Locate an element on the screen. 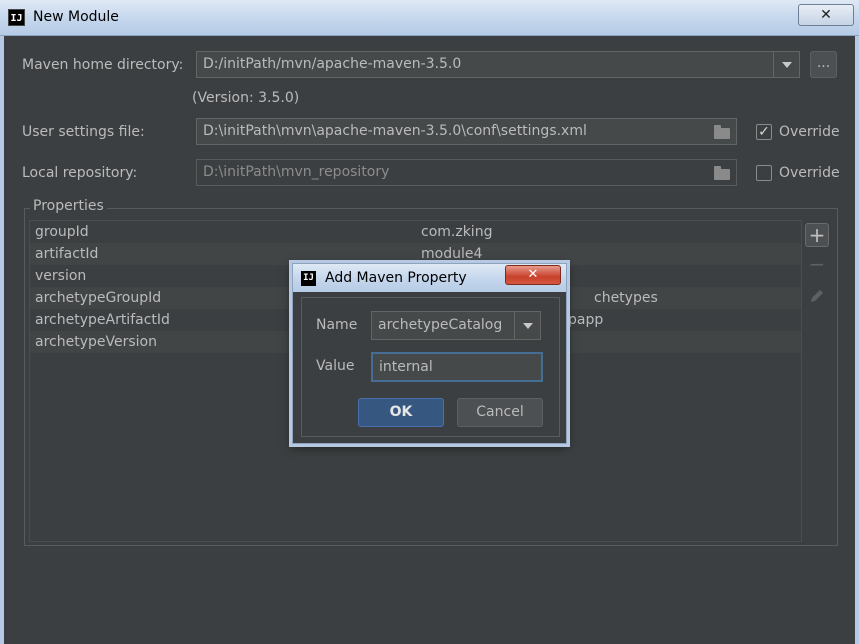  maven-version-text: (Version: 3.5.0) is located at coordinates (246, 98).